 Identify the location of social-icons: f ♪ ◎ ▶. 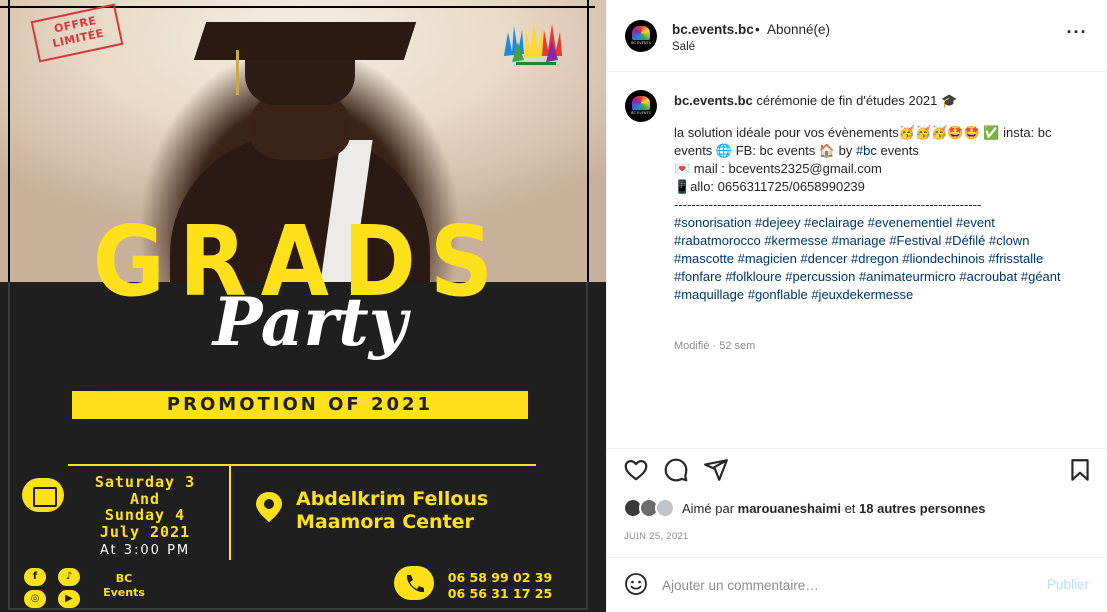
(57, 588).